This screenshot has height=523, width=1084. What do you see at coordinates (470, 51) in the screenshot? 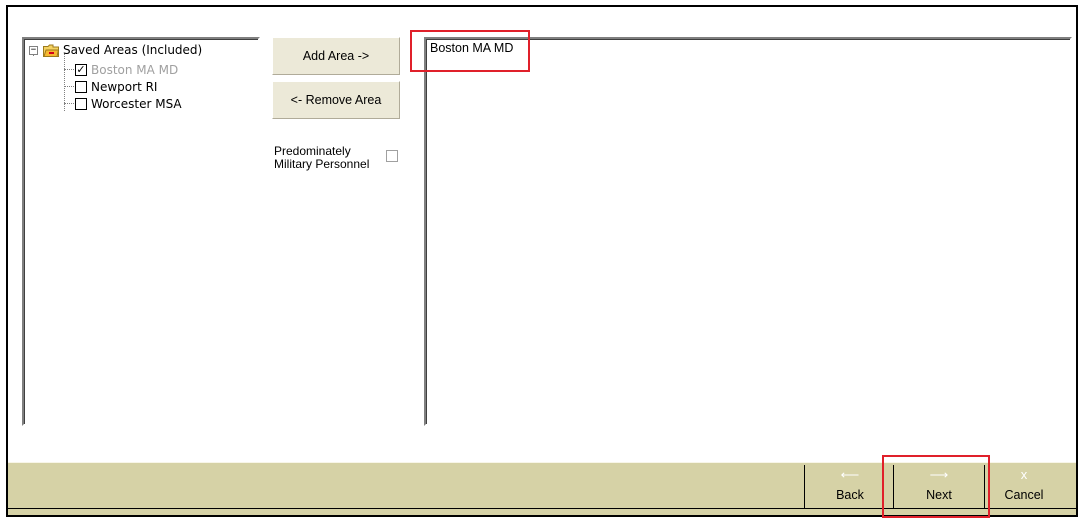
I see `highlight-selected-item` at bounding box center [470, 51].